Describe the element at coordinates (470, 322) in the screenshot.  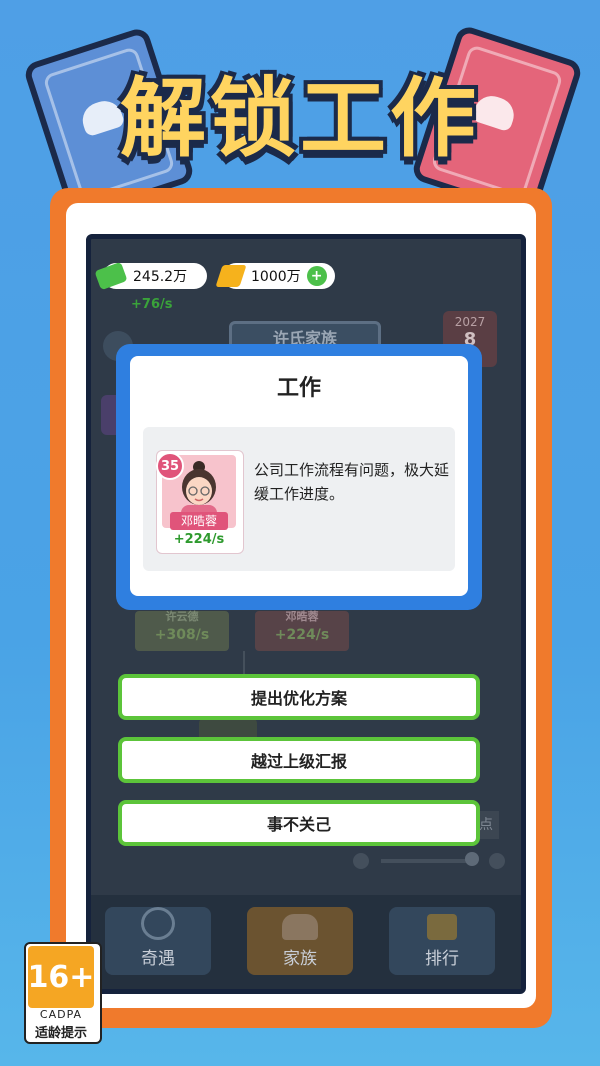
I see `calendar-year: 2027` at that location.